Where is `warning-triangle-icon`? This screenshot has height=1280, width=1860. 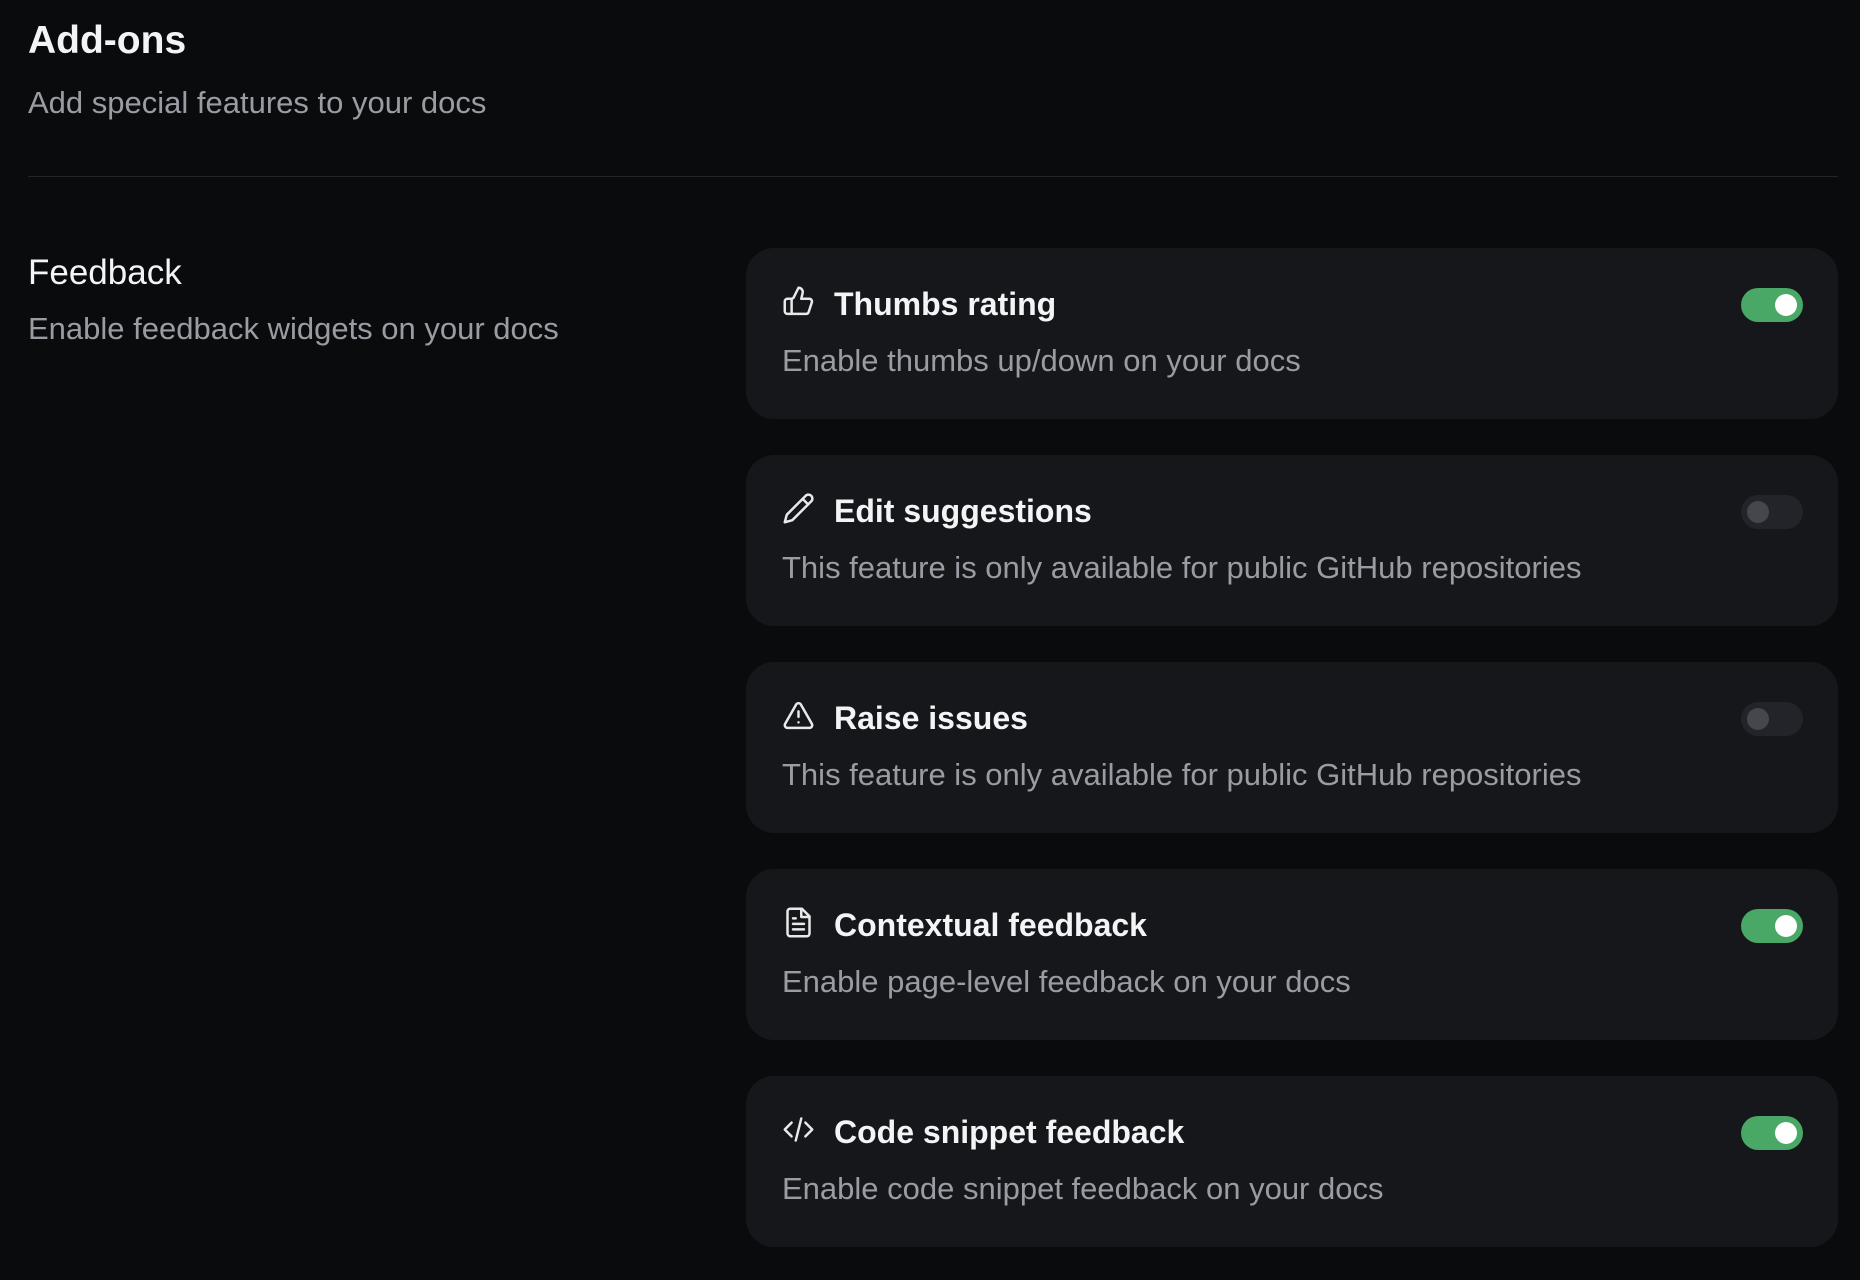 warning-triangle-icon is located at coordinates (798, 715).